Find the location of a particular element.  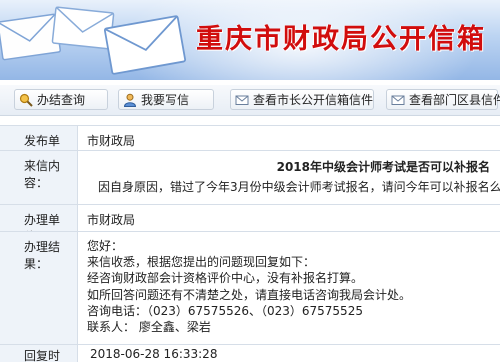

write-letter-label: 我要写信 is located at coordinates (165, 100).